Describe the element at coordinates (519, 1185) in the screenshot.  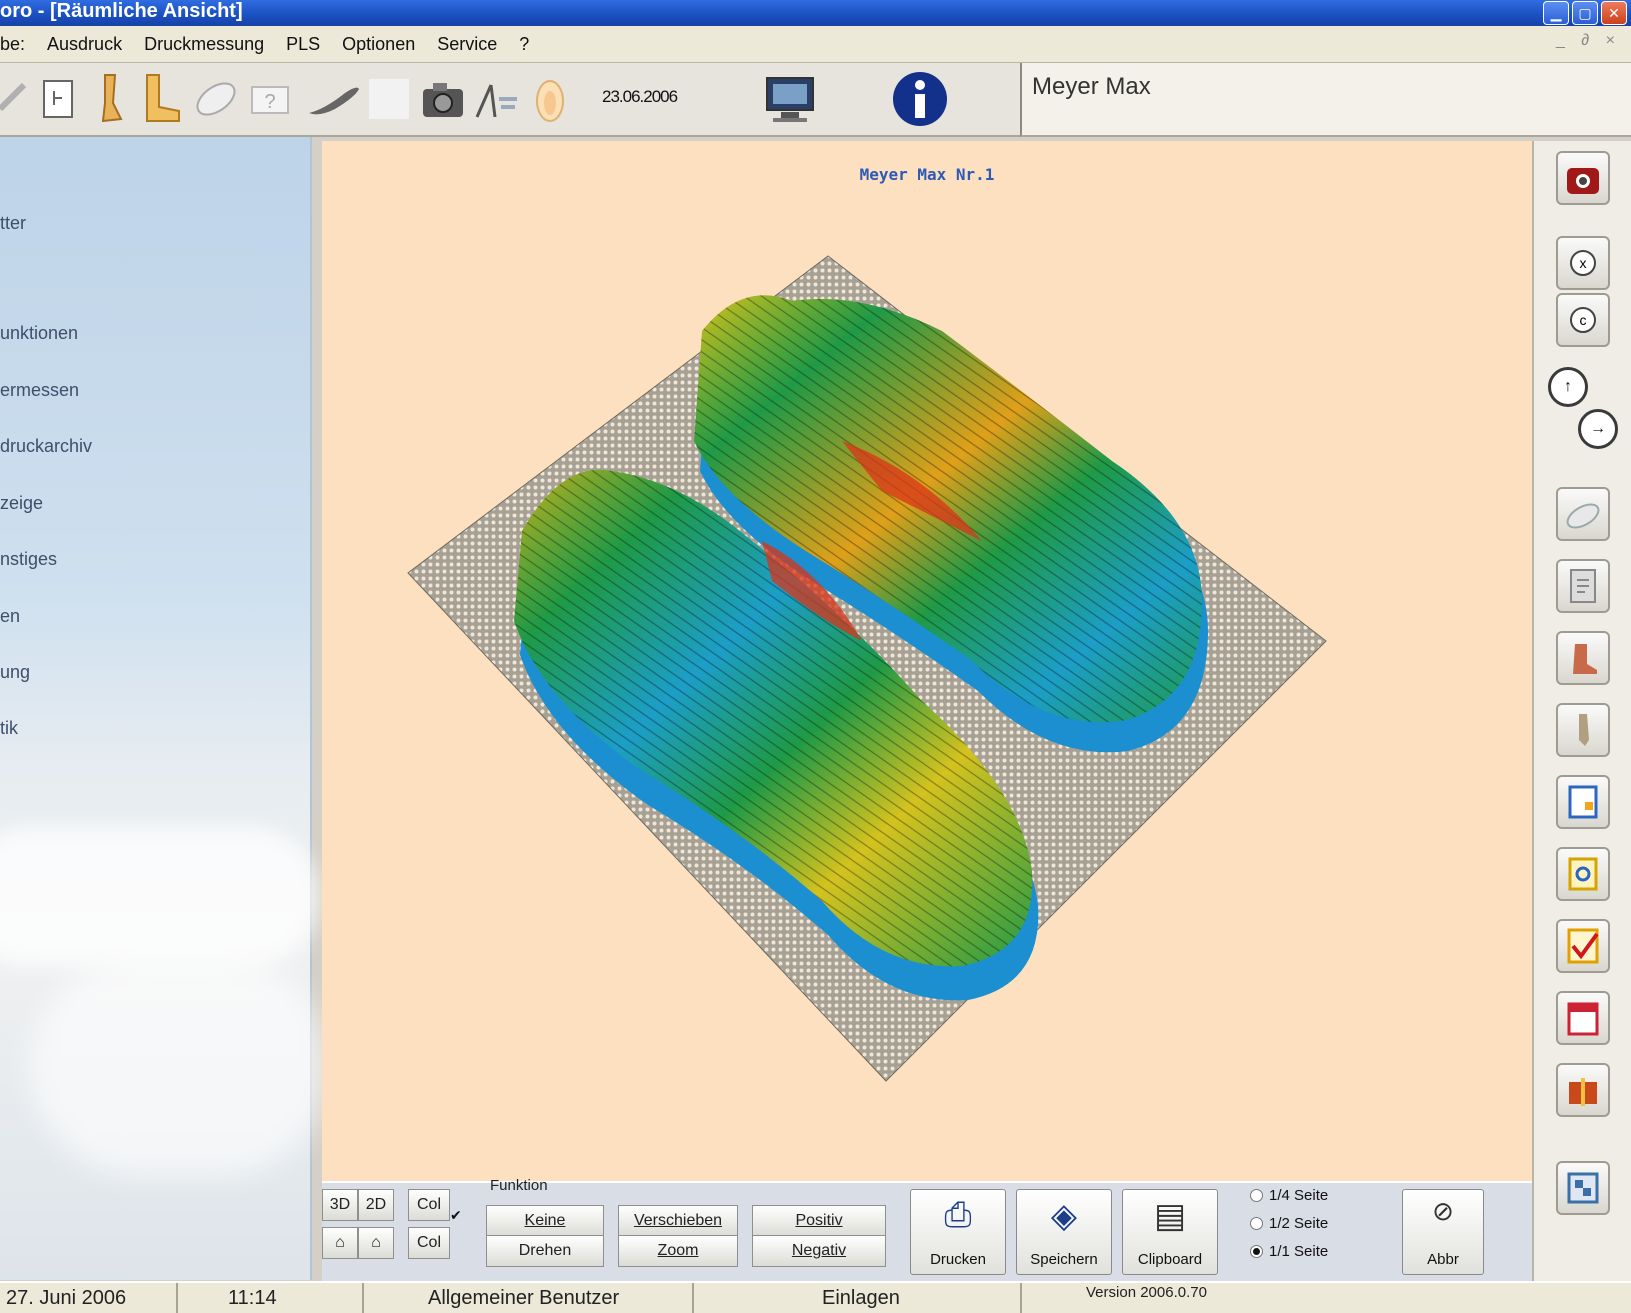
I see `function-group-label: Funktion` at that location.